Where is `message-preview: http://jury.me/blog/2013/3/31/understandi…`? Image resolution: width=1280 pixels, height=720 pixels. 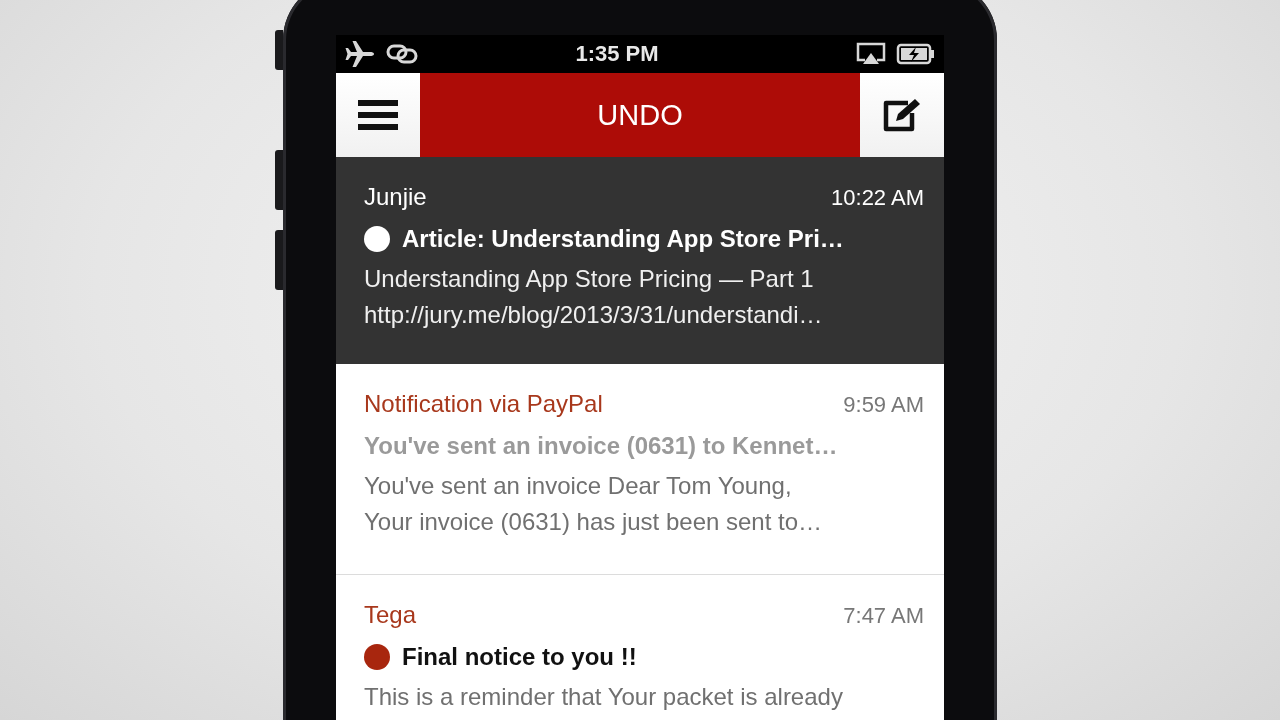 message-preview: http://jury.me/blog/2013/3/31/understandi… is located at coordinates (594, 315).